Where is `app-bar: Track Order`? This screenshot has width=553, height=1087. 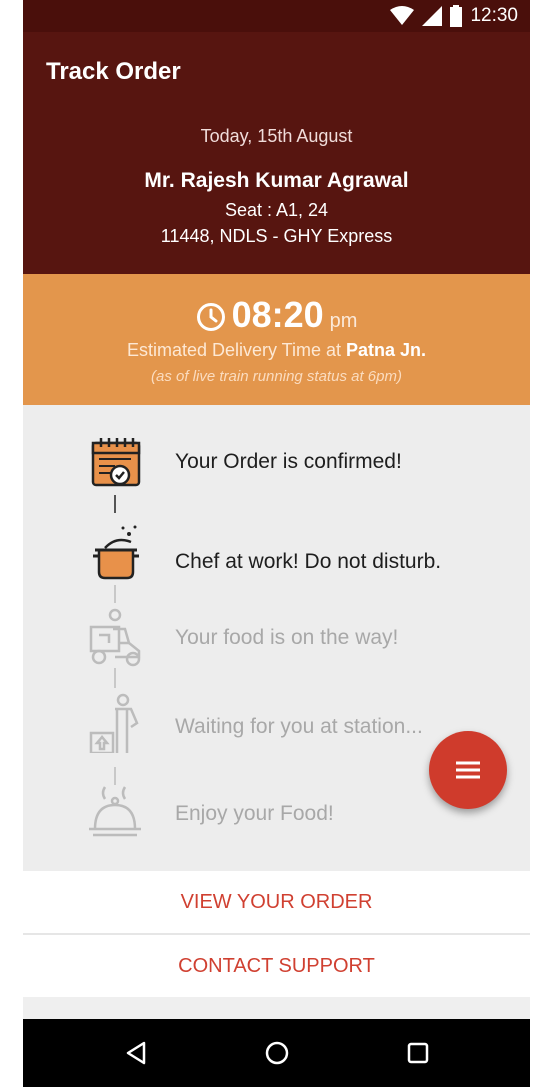
app-bar: Track Order is located at coordinates (276, 72).